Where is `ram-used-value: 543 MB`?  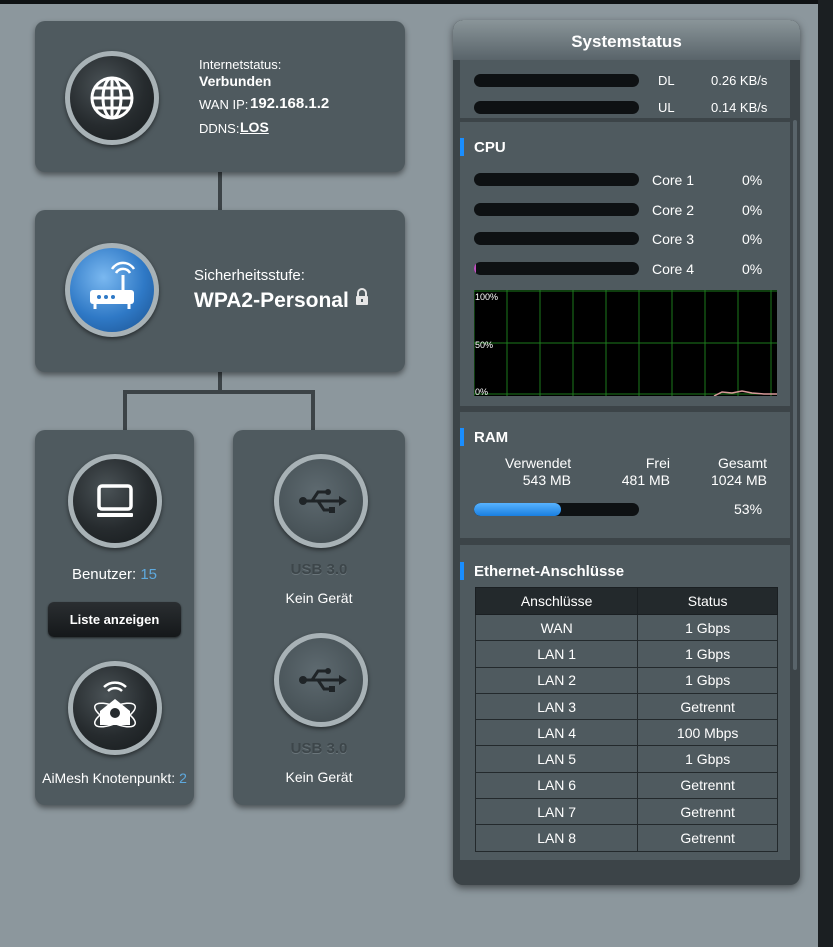
ram-used-value: 543 MB is located at coordinates (546, 480).